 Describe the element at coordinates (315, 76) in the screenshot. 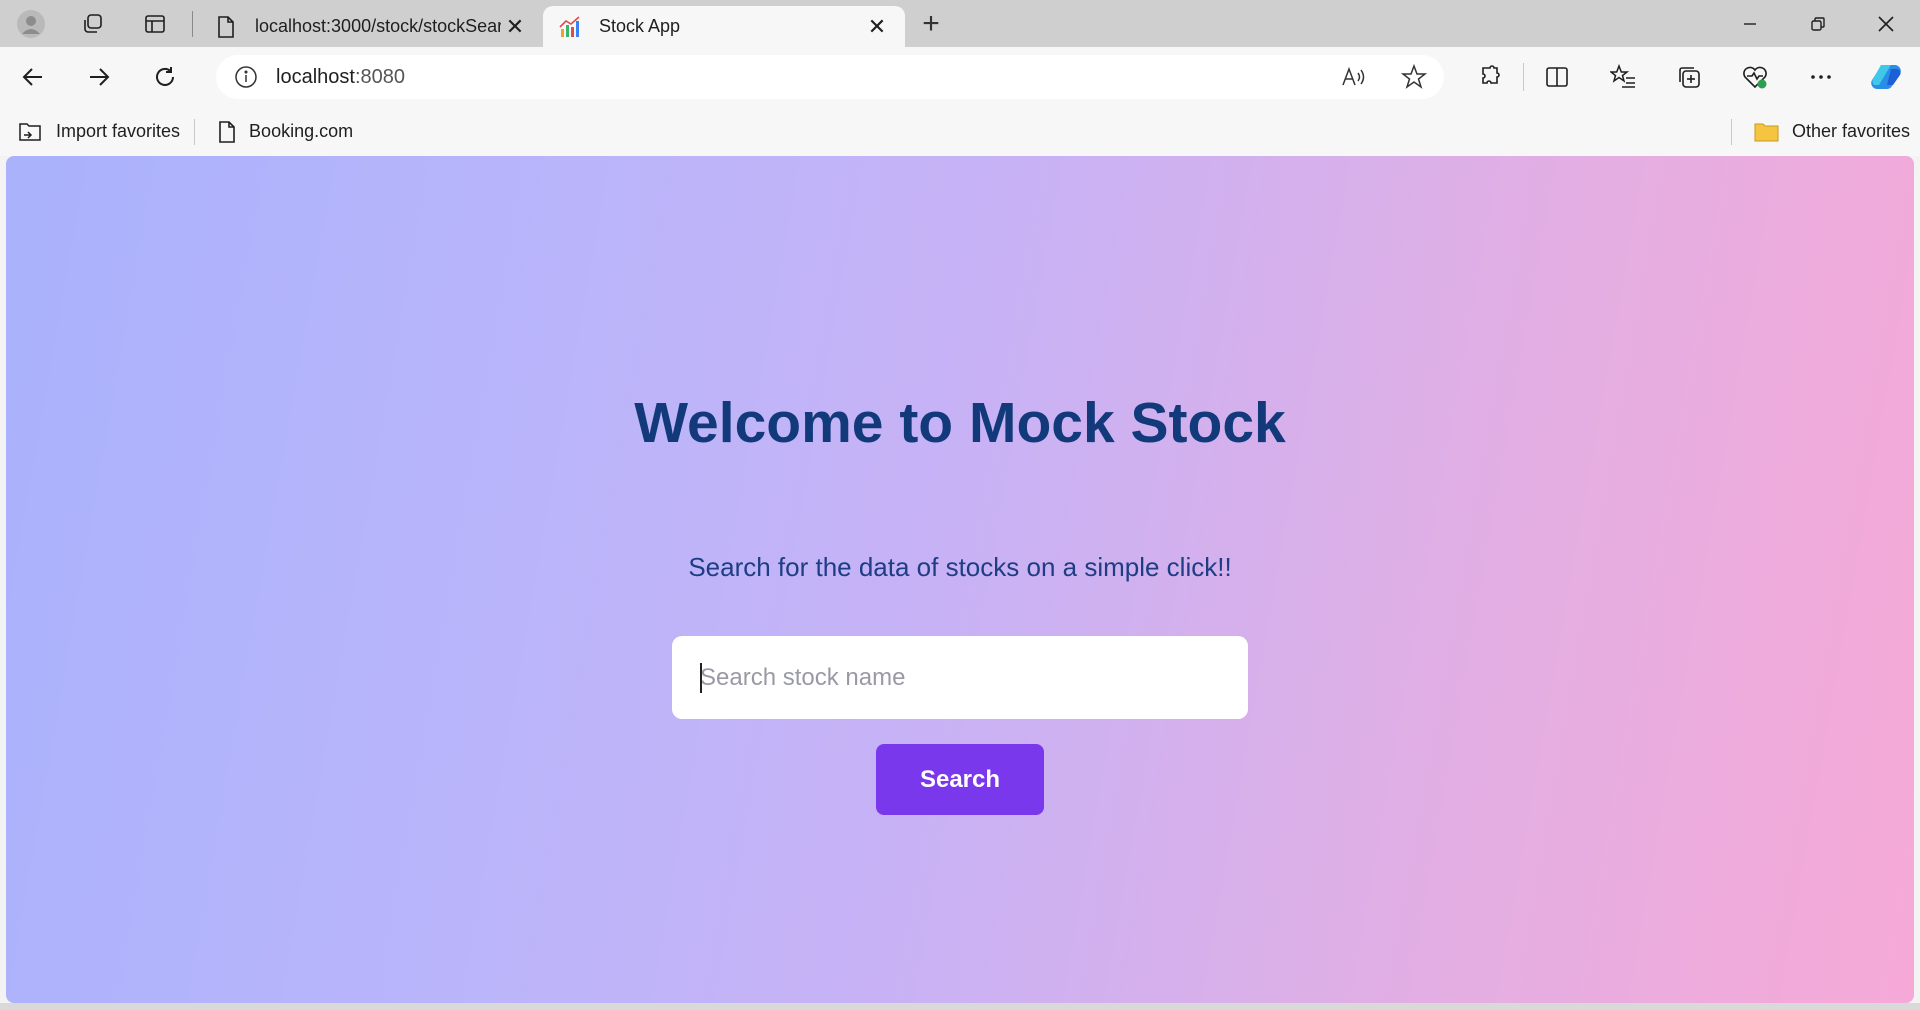

I see `url-host: localhost` at that location.